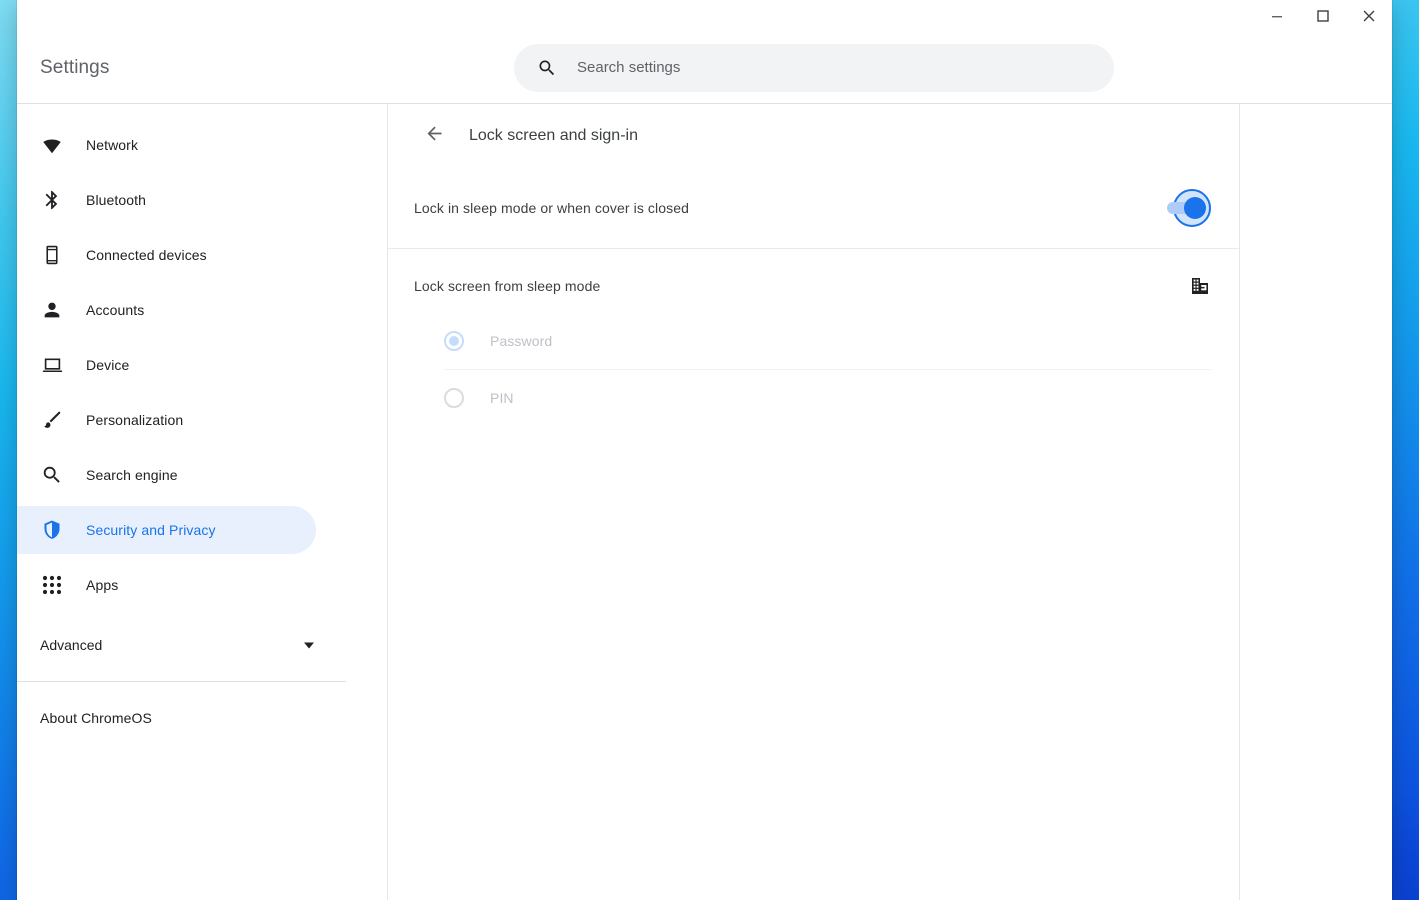  I want to click on close-icon, so click(1369, 16).